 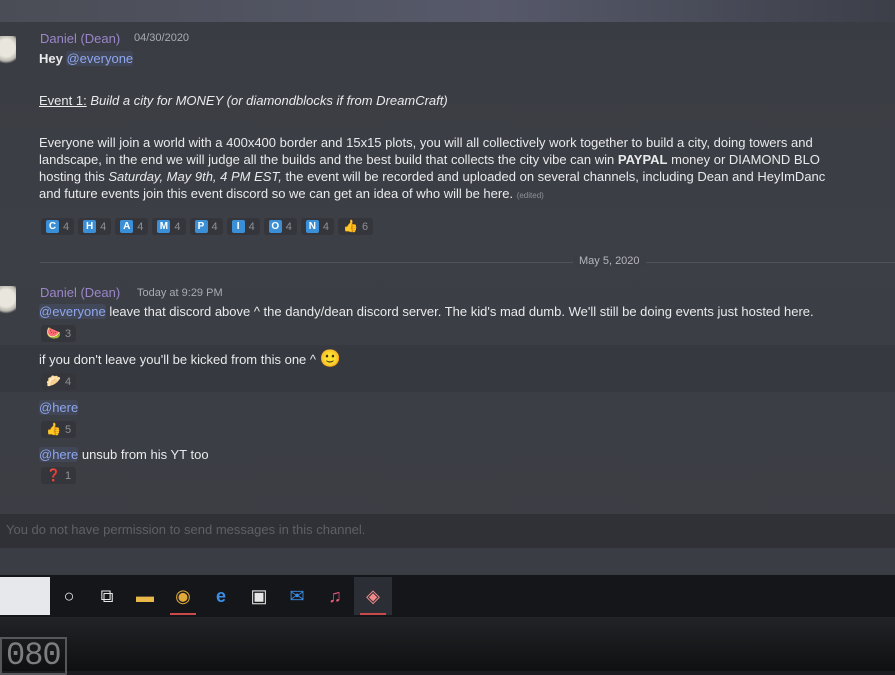 I want to click on task-view-icon: ⧉, so click(x=107, y=596).